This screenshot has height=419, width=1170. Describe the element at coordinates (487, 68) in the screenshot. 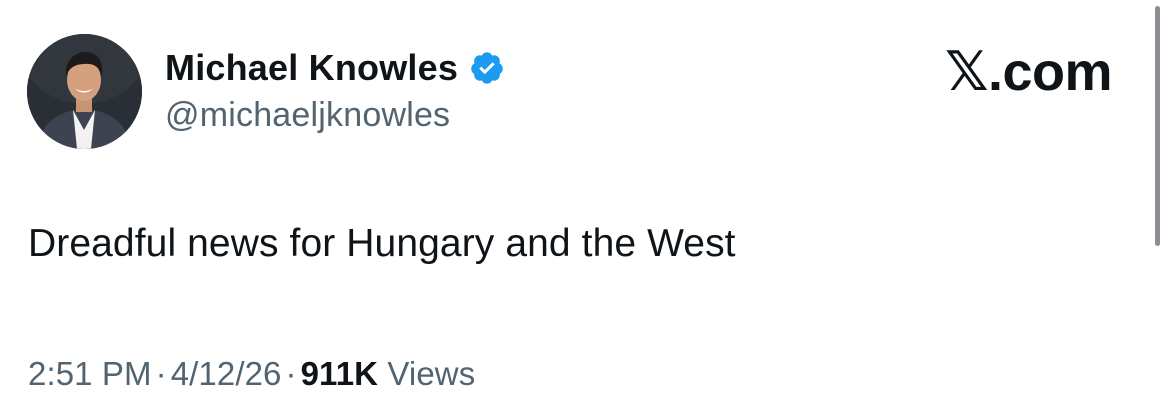

I see `verified-badge-icon` at that location.